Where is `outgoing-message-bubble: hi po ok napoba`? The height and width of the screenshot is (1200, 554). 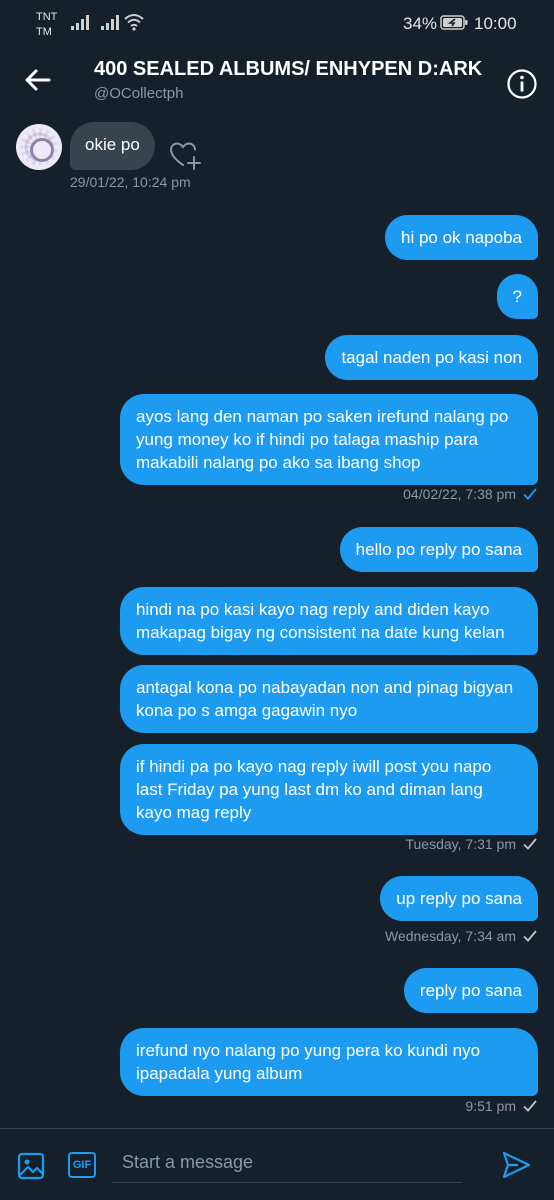 outgoing-message-bubble: hi po ok napoba is located at coordinates (461, 237).